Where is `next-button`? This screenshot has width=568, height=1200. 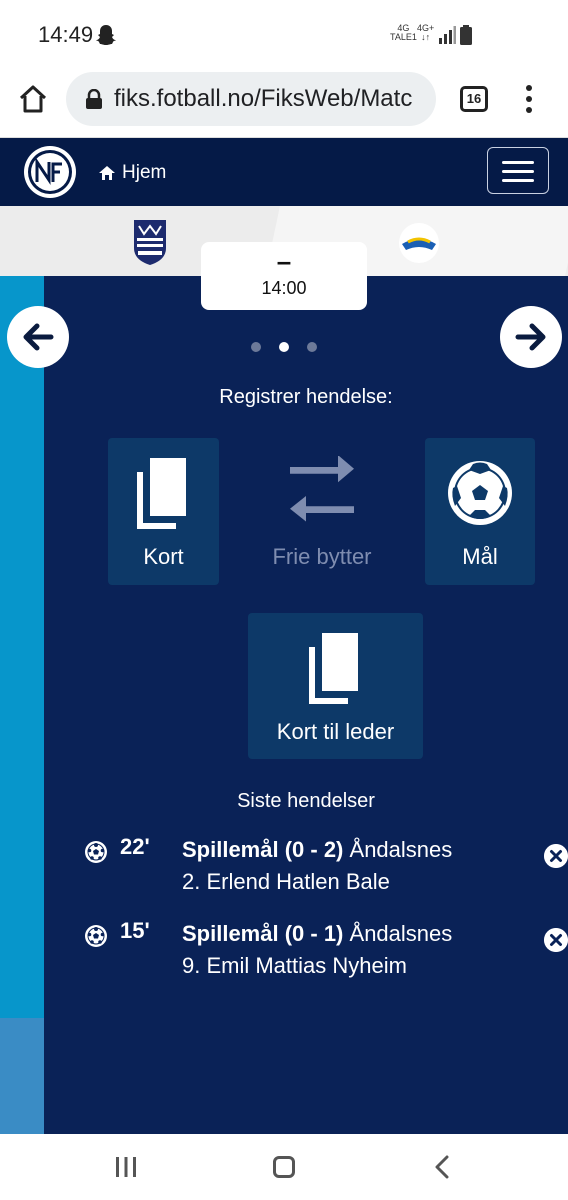
next-button is located at coordinates (531, 337).